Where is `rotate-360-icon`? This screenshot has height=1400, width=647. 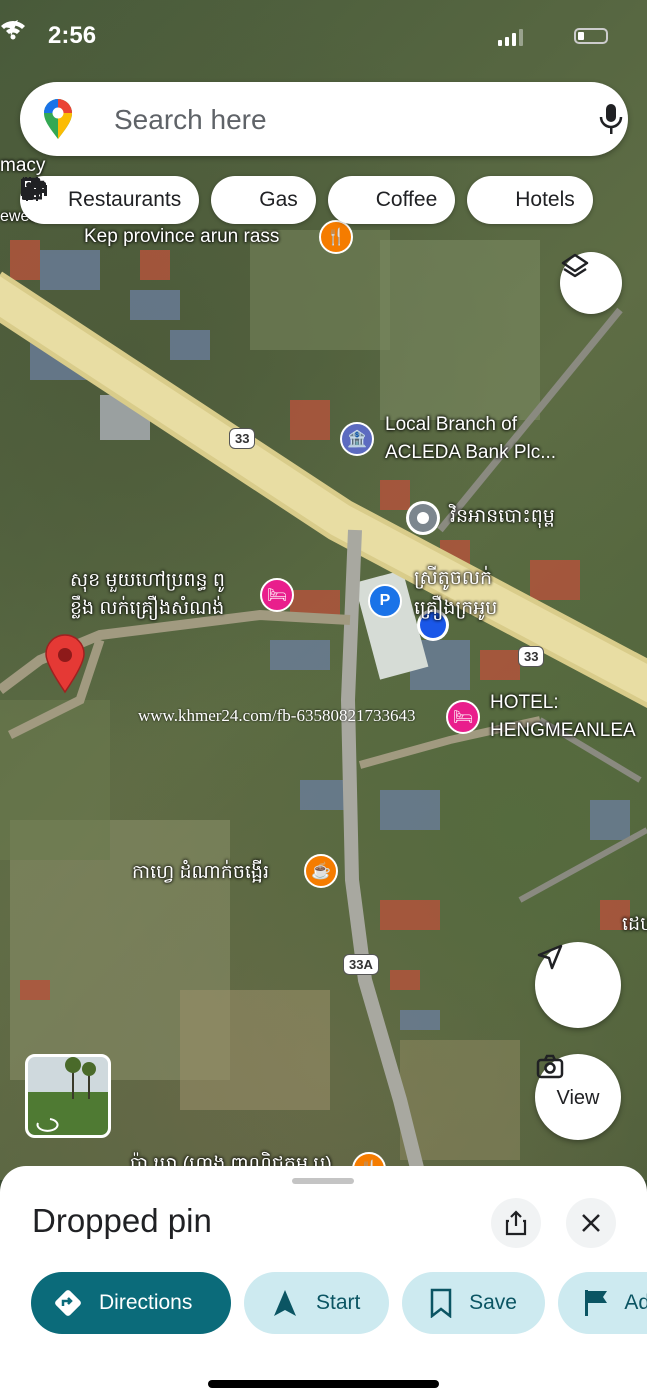 rotate-360-icon is located at coordinates (47, 1125).